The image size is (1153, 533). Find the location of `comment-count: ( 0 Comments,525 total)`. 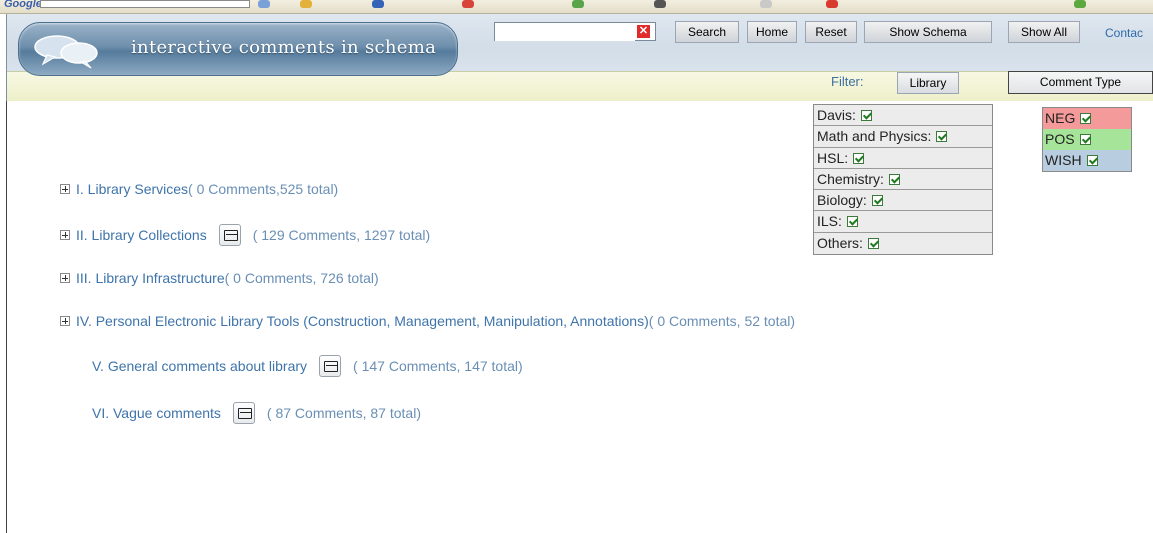

comment-count: ( 0 Comments,525 total) is located at coordinates (263, 189).